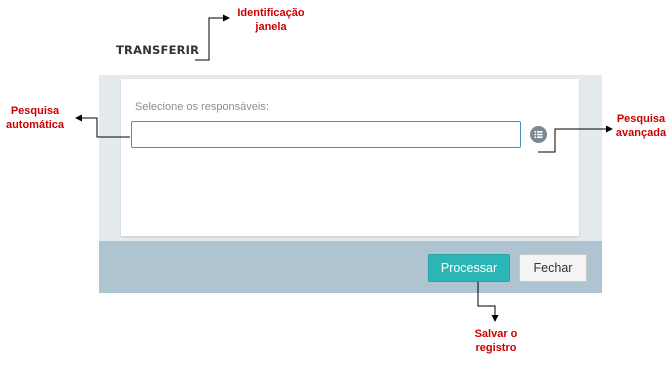  Describe the element at coordinates (641, 126) in the screenshot. I see `annotation-advanced-search: Pesquisa avançada` at that location.